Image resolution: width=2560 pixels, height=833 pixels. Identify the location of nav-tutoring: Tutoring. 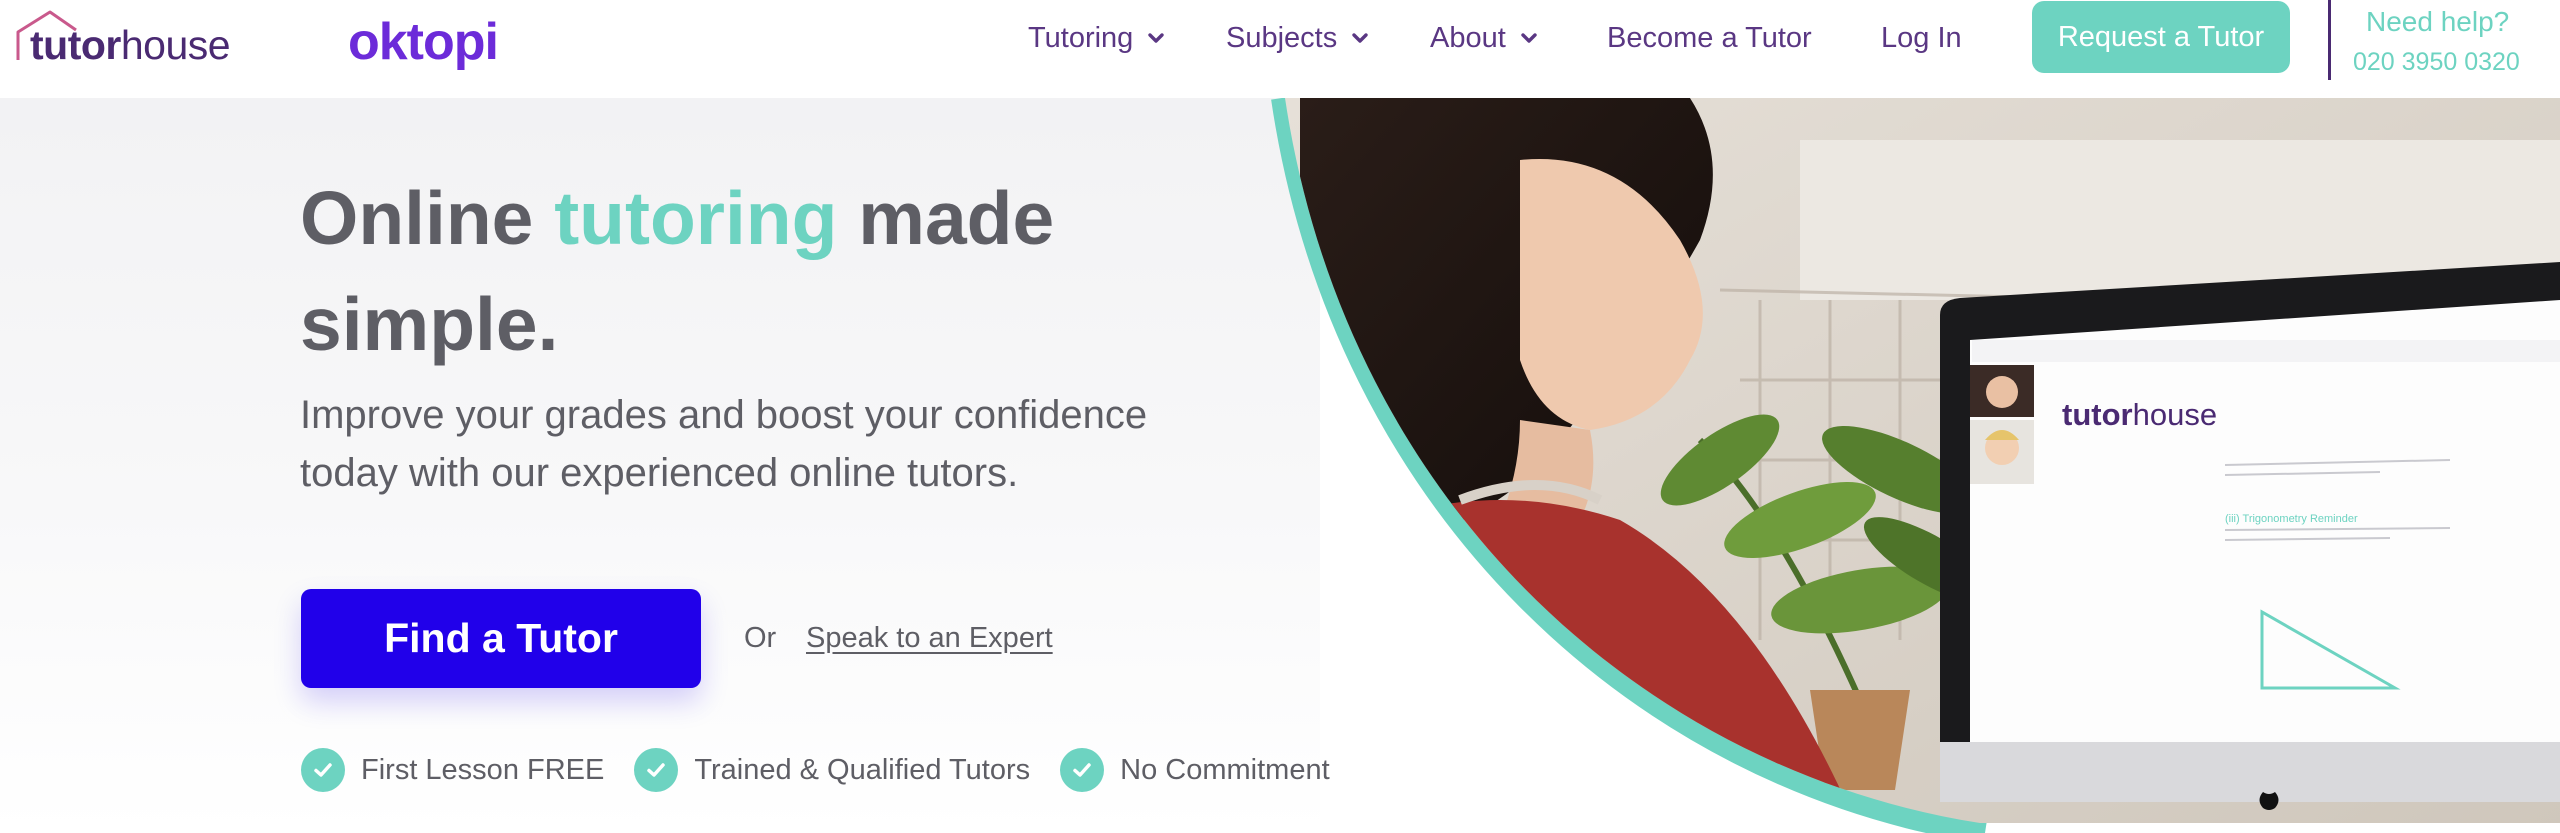
(1096, 38).